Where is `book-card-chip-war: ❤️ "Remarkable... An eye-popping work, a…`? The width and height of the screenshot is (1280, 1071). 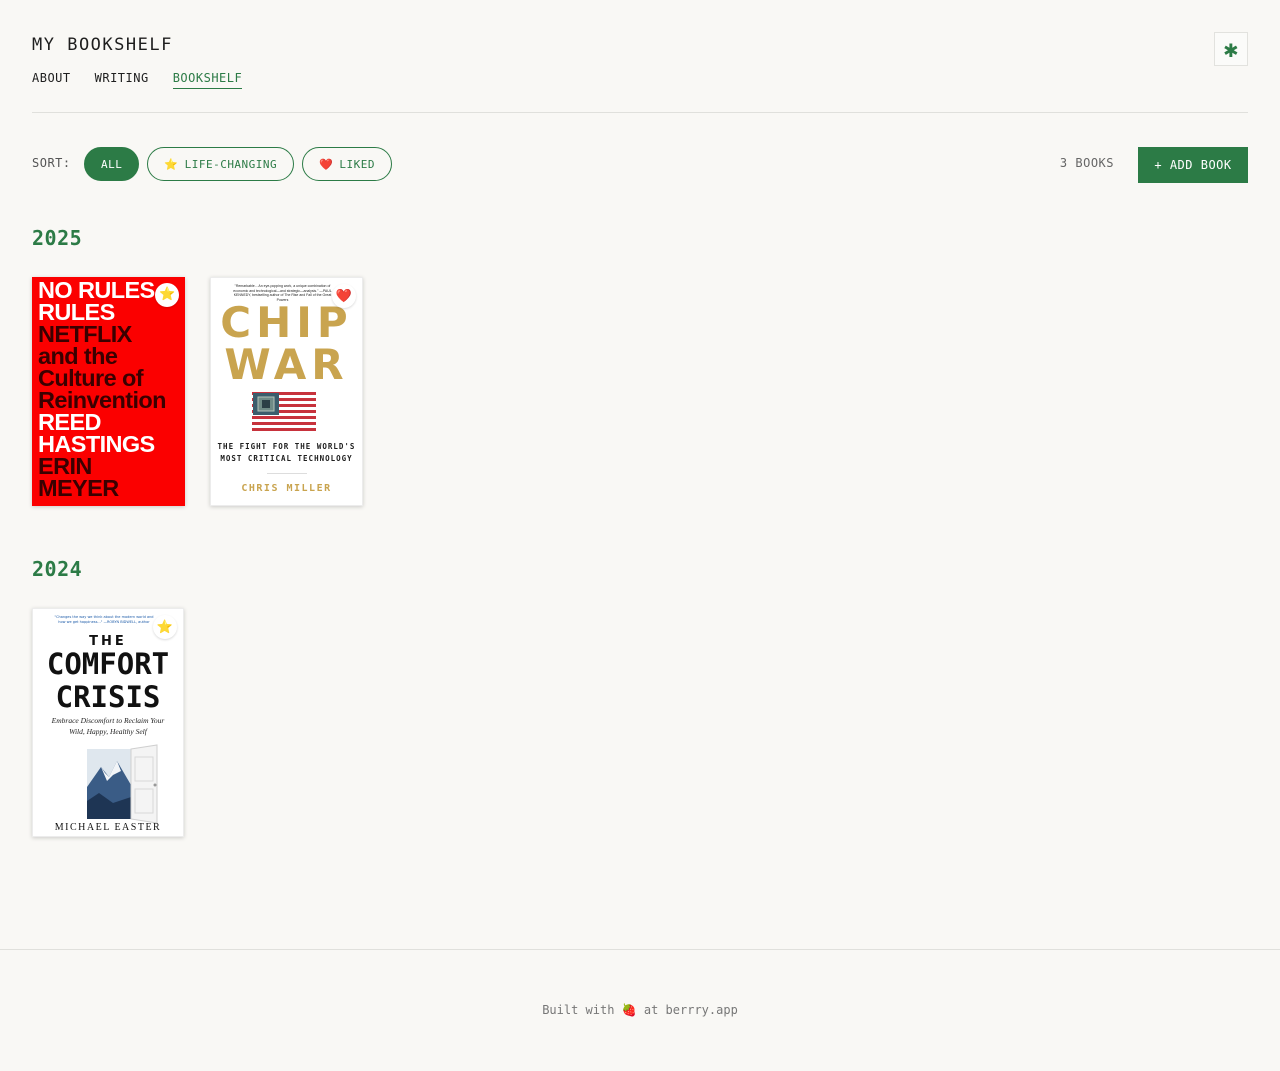 book-card-chip-war: ❤️ "Remarkable... An eye-popping work, a… is located at coordinates (286, 391).